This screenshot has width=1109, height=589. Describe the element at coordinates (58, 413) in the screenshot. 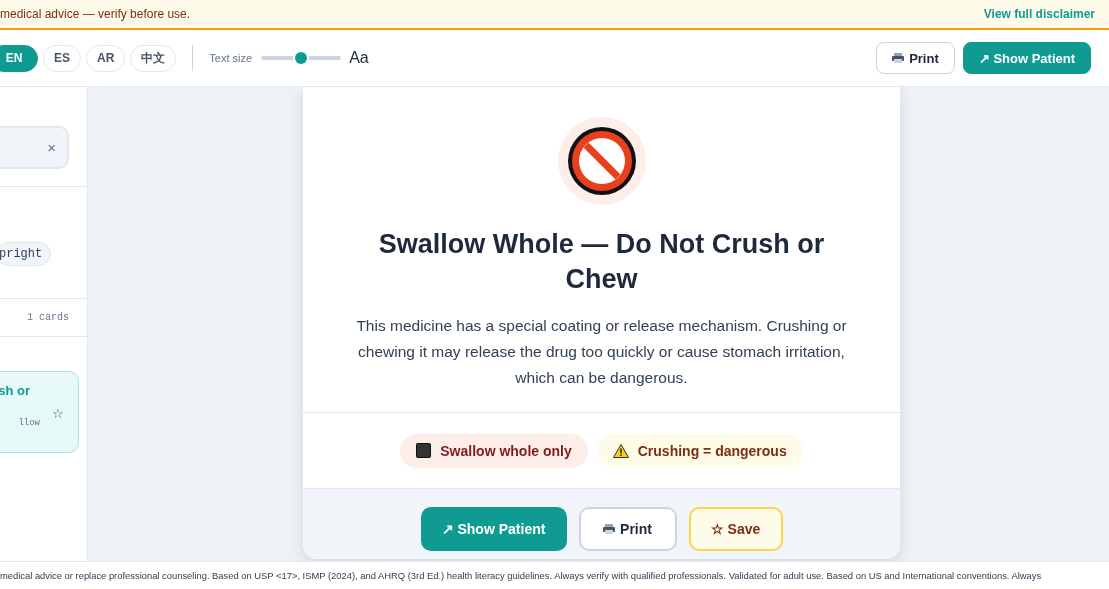

I see `favorite-button: ☆` at that location.